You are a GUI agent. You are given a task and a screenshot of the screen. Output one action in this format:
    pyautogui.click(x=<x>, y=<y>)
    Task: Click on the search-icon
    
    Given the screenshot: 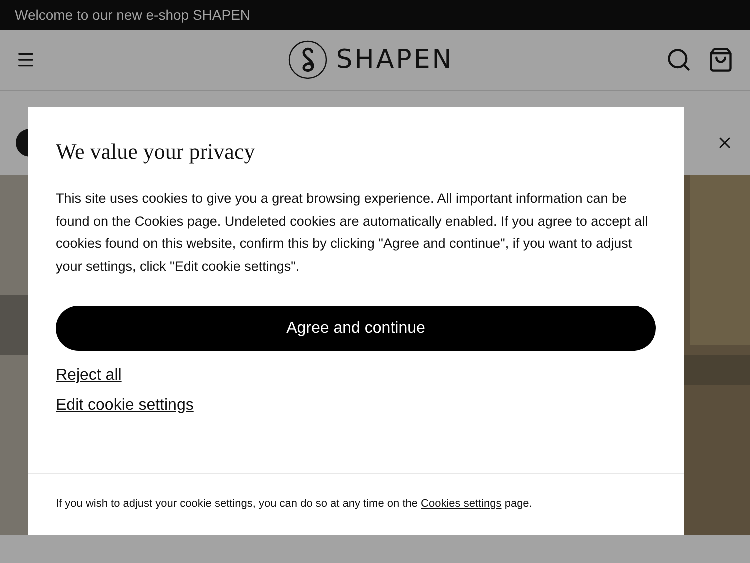 What is the action you would take?
    pyautogui.click(x=679, y=60)
    